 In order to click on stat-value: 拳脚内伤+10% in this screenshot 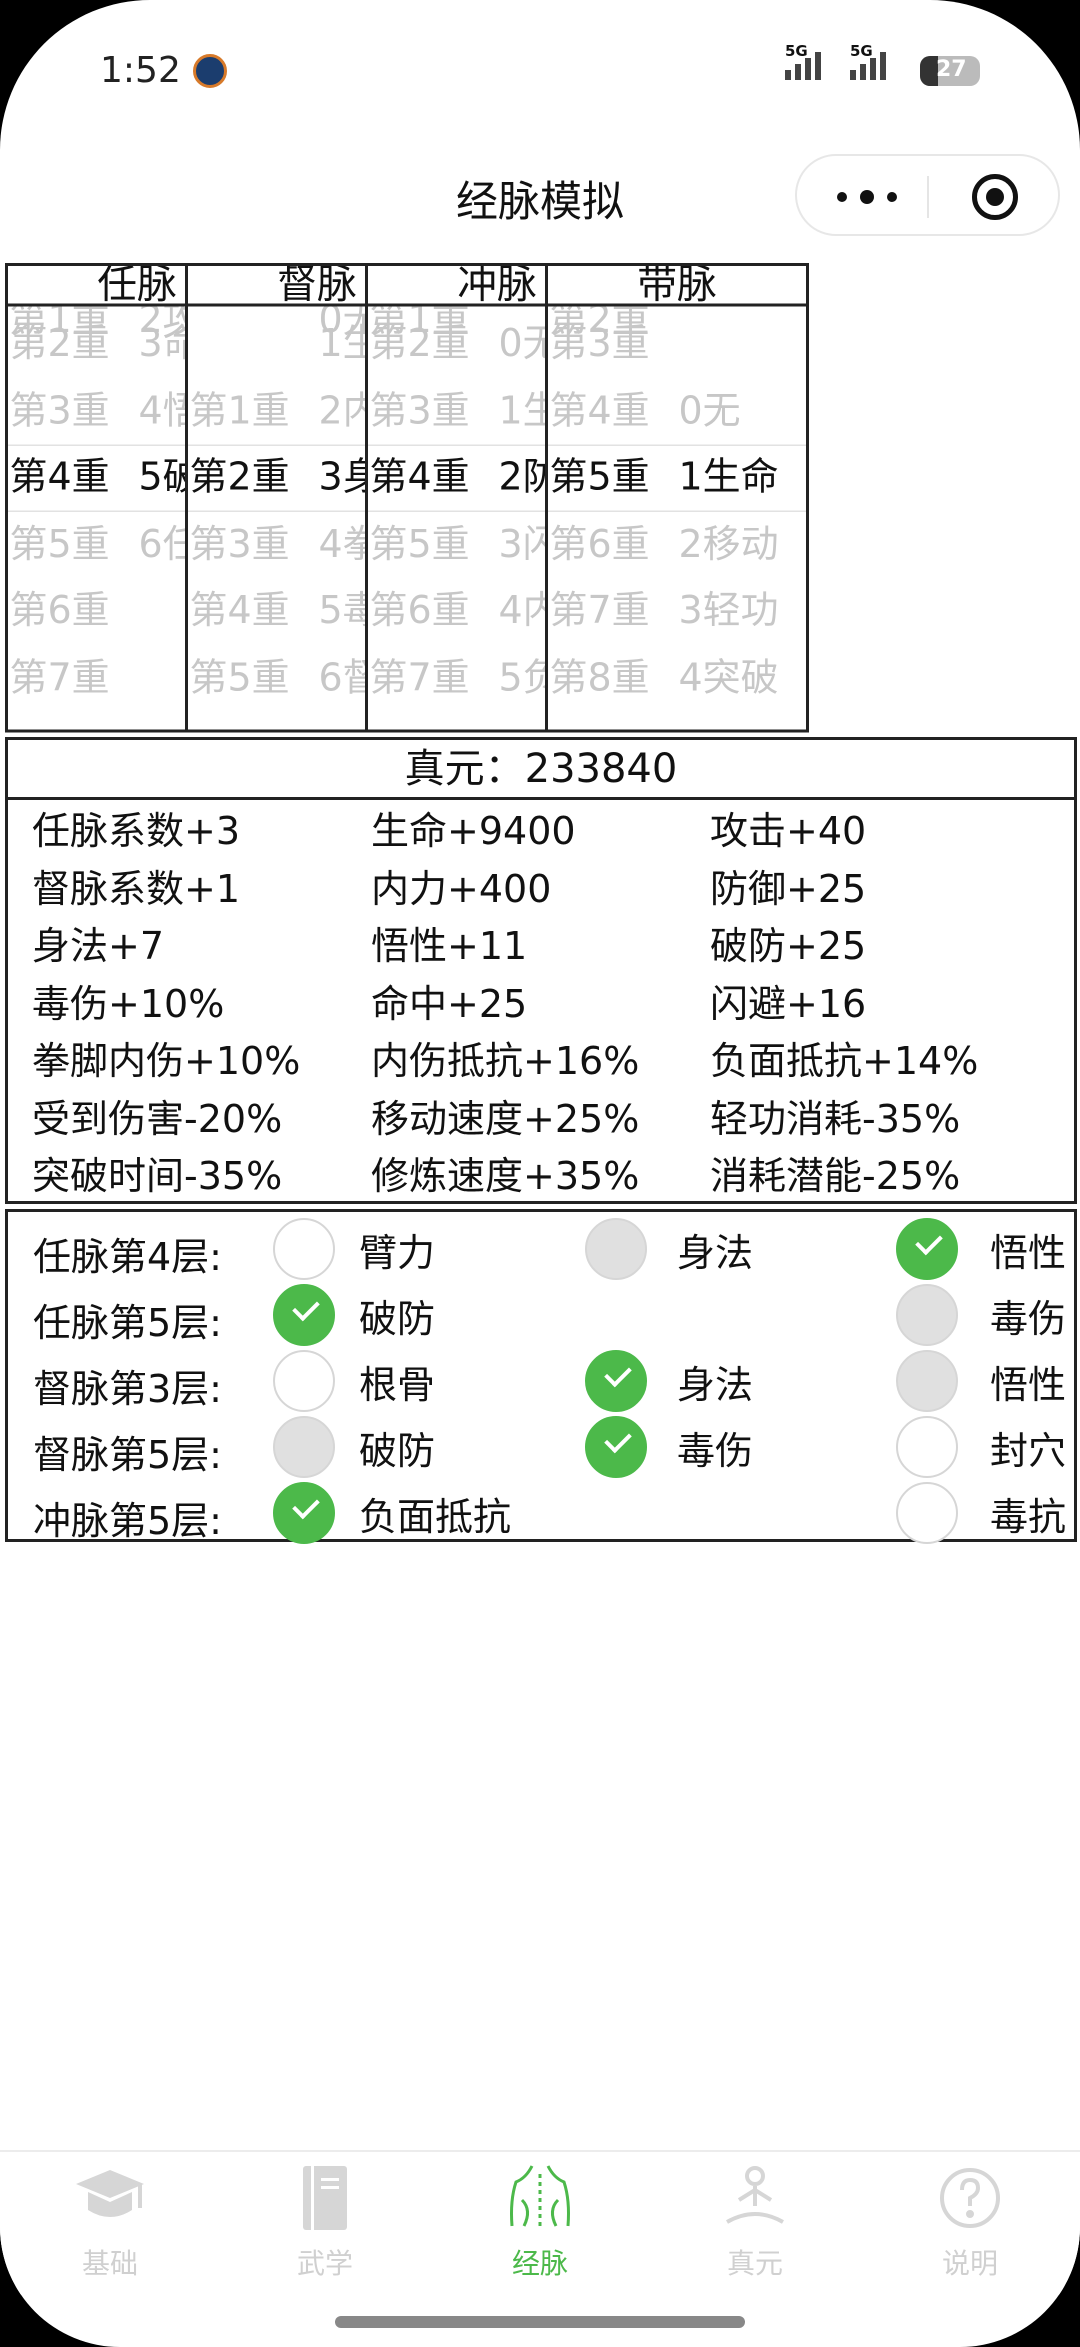, I will do `click(166, 1061)`.